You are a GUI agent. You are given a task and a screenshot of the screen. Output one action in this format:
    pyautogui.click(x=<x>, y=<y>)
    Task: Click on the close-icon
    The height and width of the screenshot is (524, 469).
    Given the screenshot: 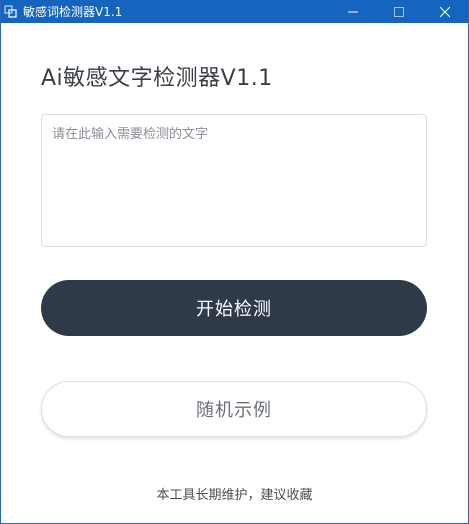 What is the action you would take?
    pyautogui.click(x=445, y=11)
    